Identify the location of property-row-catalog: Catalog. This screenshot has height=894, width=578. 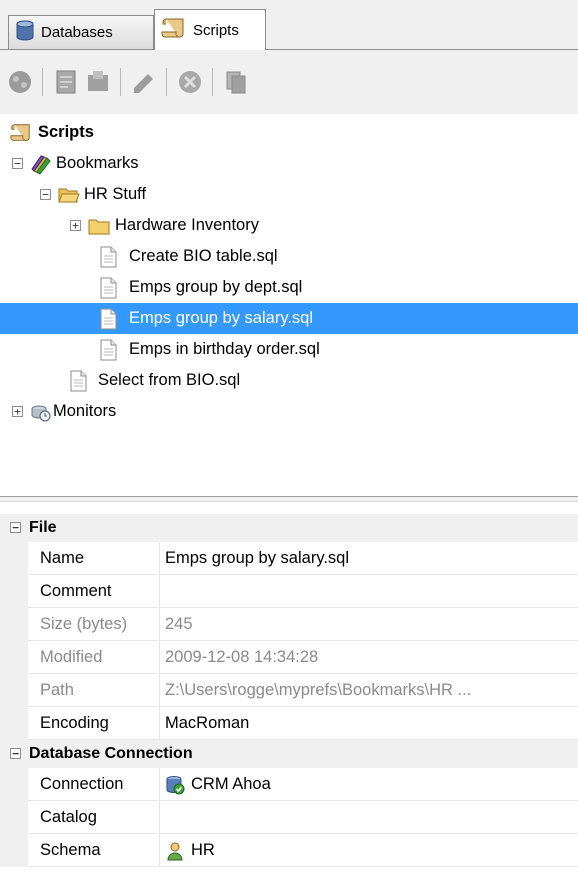
(289, 817).